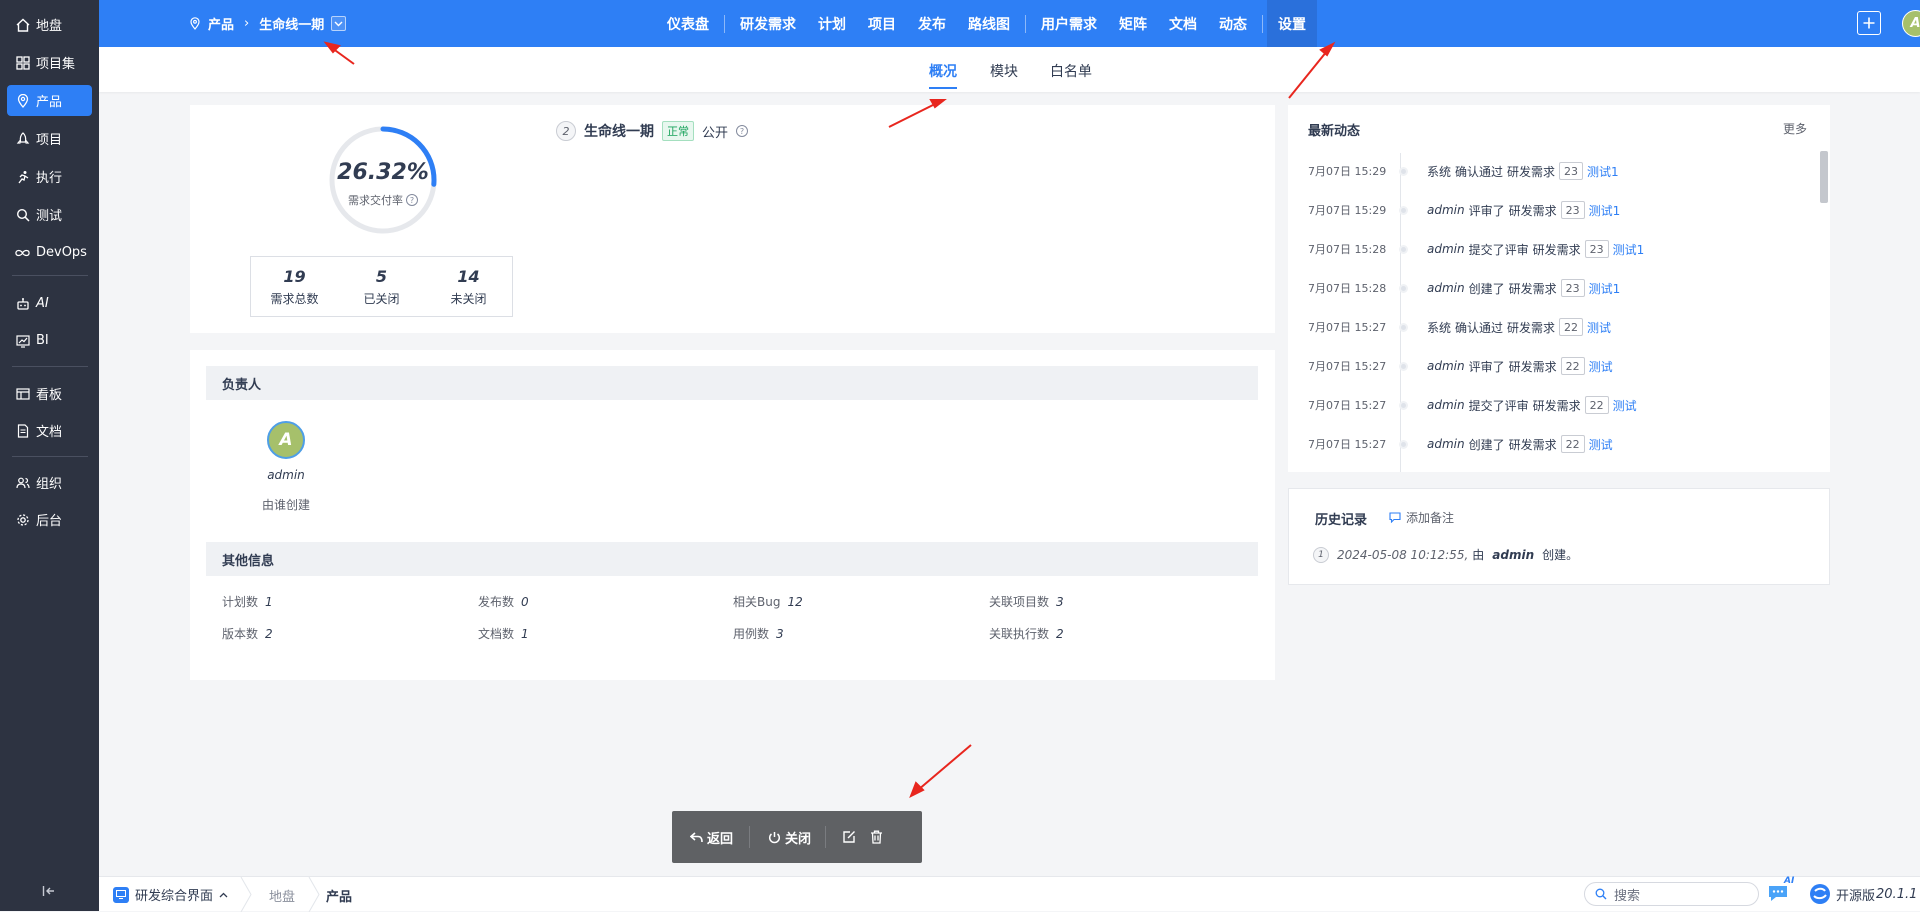 This screenshot has height=912, width=1920. What do you see at coordinates (61, 252) in the screenshot?
I see `sidebar-item-label: DevOps` at bounding box center [61, 252].